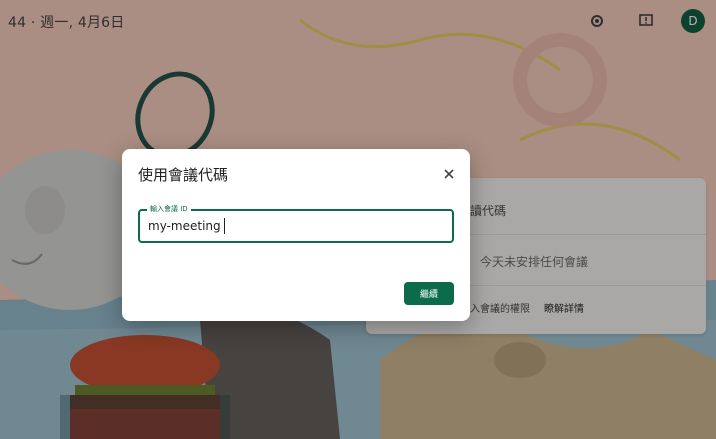 Image resolution: width=716 pixels, height=439 pixels. What do you see at coordinates (293, 226) in the screenshot?
I see `meeting-id-input` at bounding box center [293, 226].